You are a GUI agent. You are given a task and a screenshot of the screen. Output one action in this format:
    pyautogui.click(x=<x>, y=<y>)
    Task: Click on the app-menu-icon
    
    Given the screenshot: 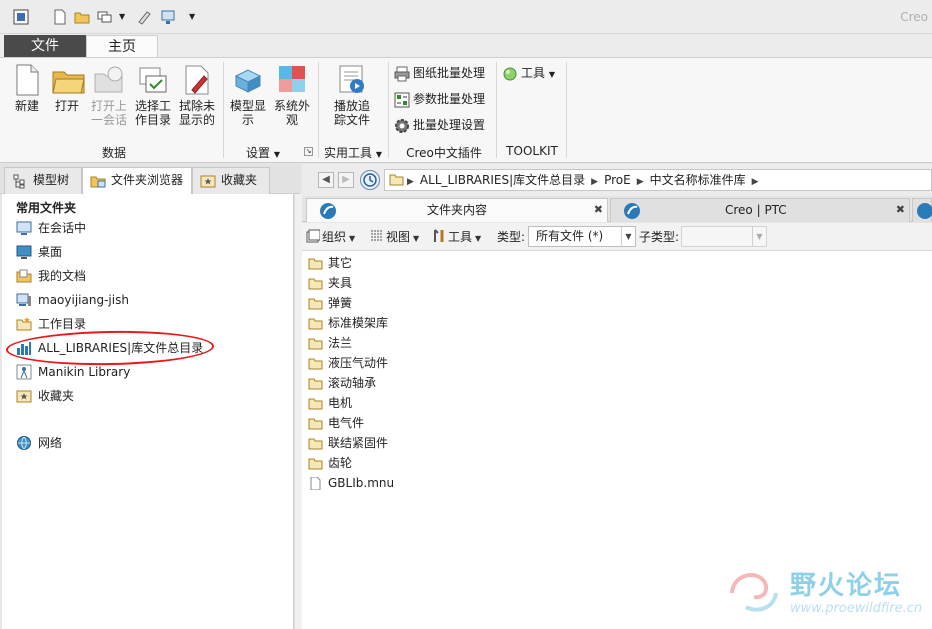 What is the action you would take?
    pyautogui.click(x=21, y=17)
    